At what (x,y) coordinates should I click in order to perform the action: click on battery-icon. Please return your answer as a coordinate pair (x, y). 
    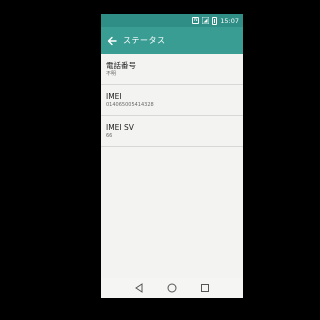
    Looking at the image, I should click on (215, 20).